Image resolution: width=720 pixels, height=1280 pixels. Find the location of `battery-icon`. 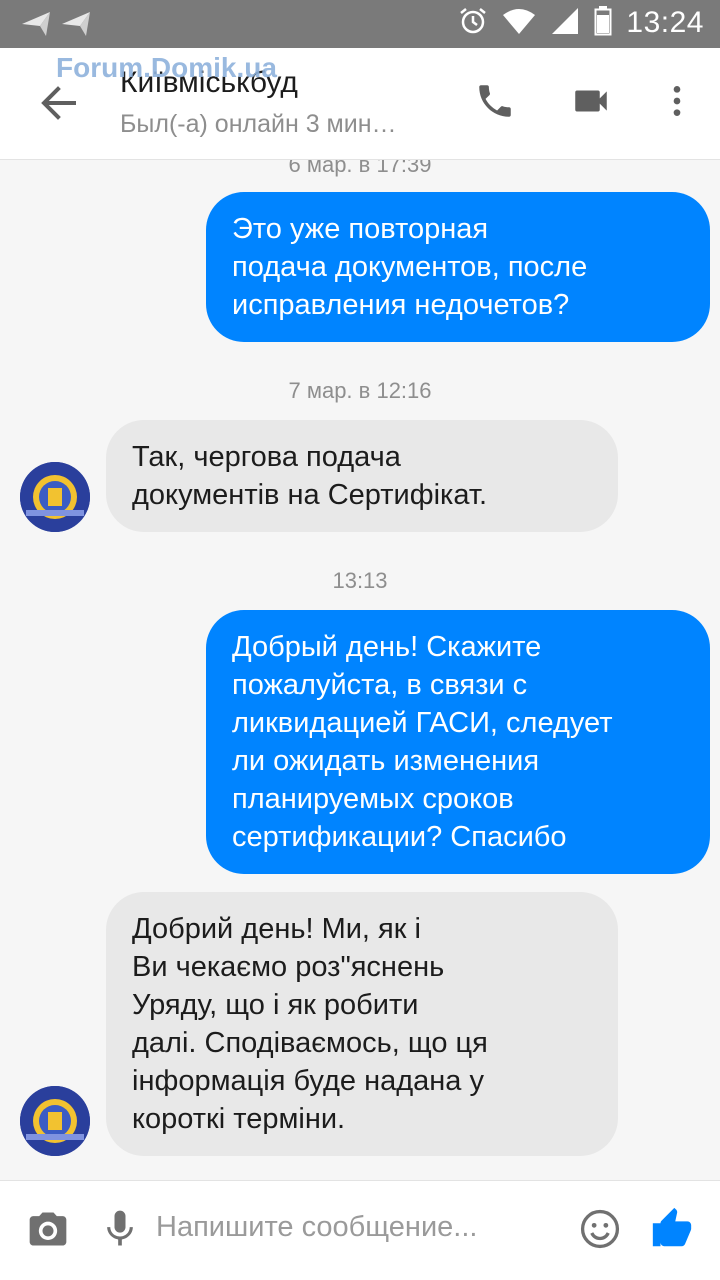

battery-icon is located at coordinates (603, 23).